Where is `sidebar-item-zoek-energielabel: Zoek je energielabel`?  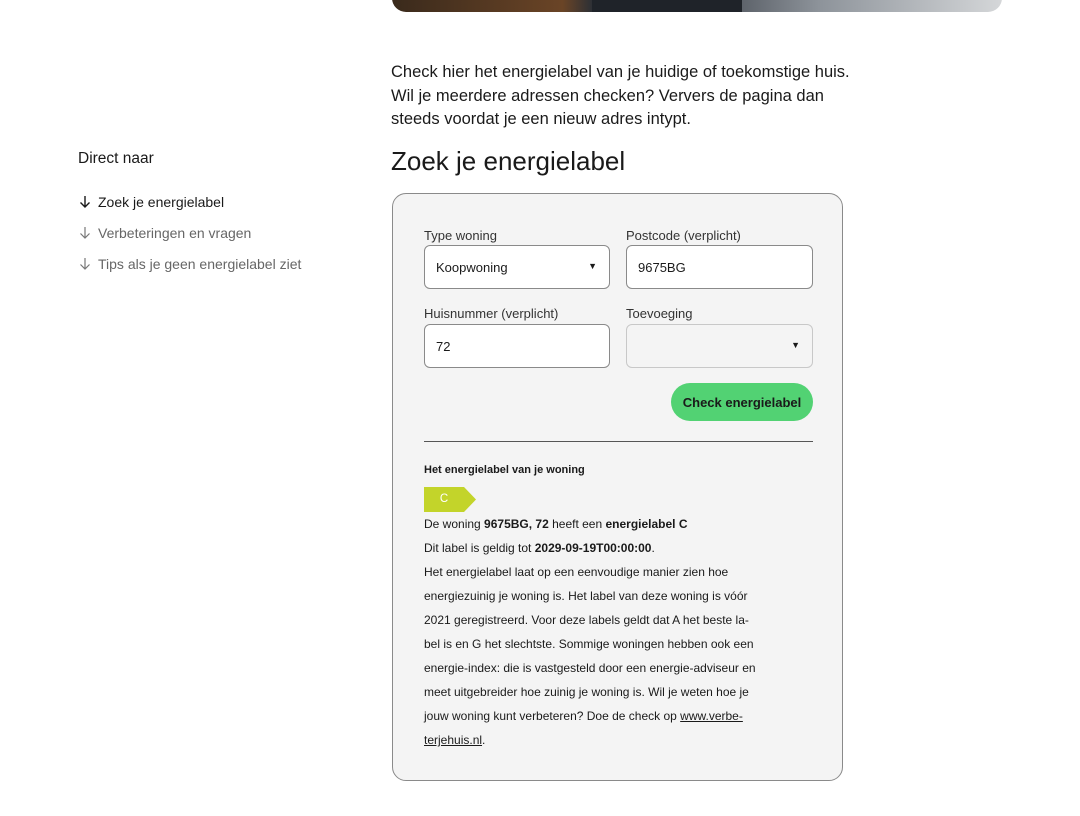 sidebar-item-zoek-energielabel: Zoek je energielabel is located at coordinates (218, 201).